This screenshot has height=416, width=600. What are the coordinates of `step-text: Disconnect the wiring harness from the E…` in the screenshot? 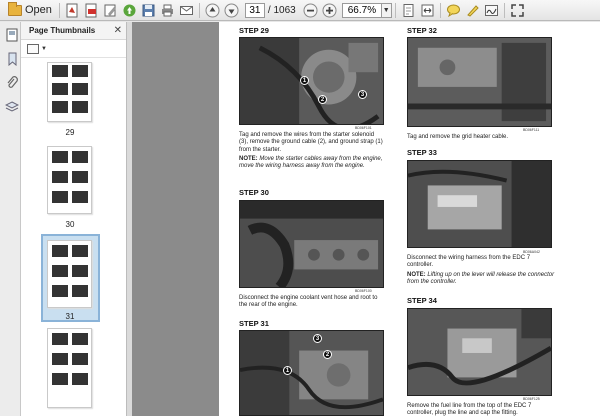 It's located at (469, 262).